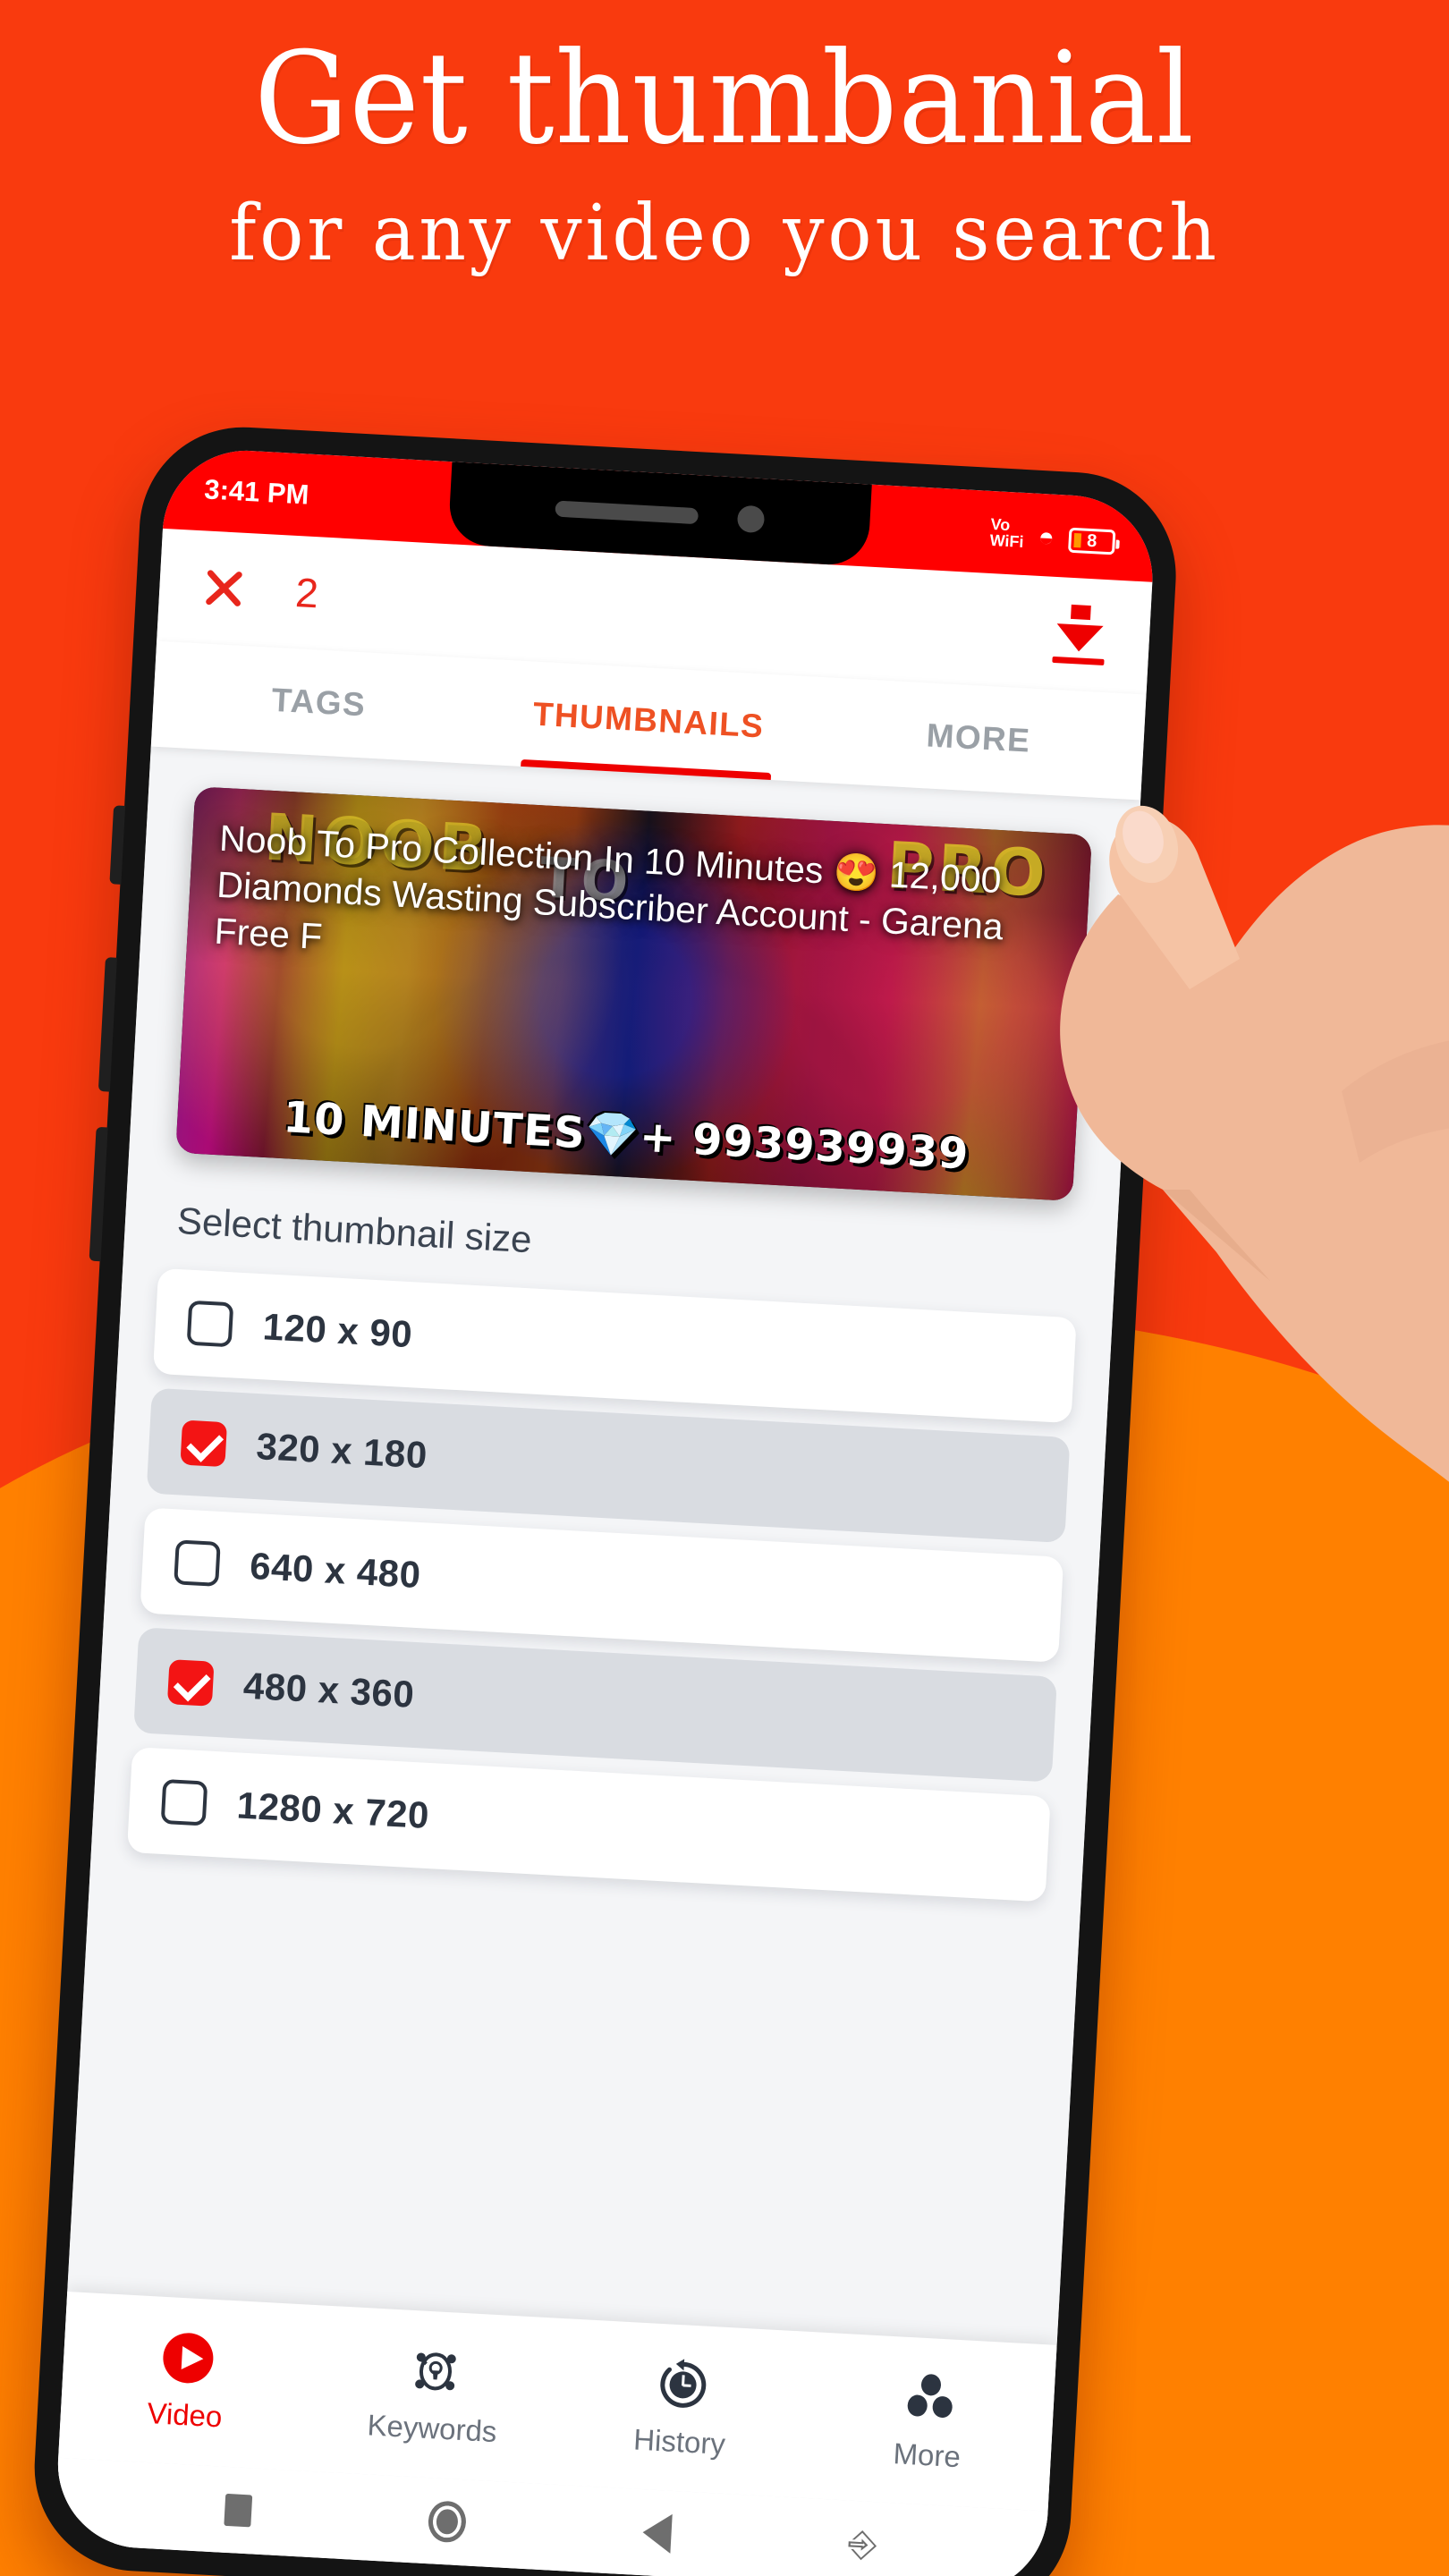 The height and width of the screenshot is (2576, 1449). I want to click on volte-indicator: Vo WiFi, so click(1007, 533).